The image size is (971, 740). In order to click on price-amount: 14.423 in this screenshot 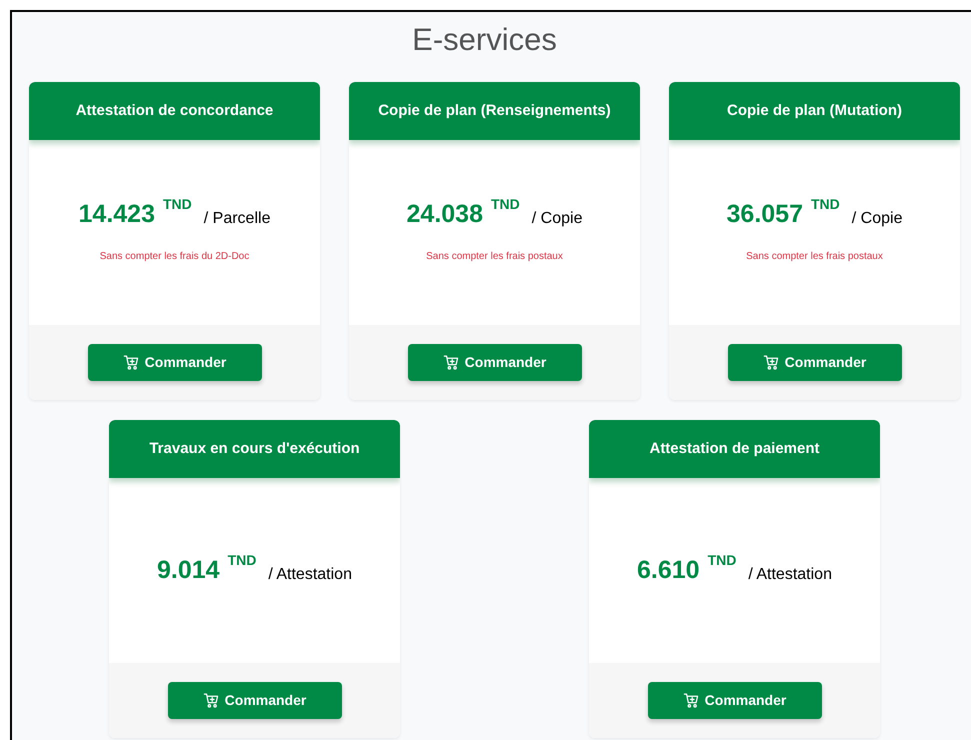, I will do `click(116, 214)`.